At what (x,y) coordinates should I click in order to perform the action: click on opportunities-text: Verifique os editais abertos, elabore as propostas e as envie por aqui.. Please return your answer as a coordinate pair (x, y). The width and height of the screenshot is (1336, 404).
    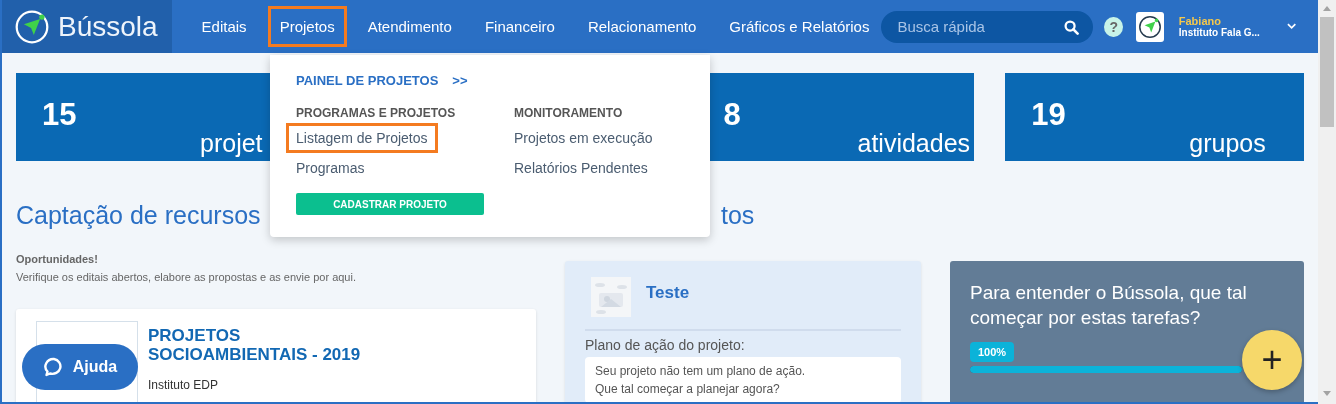
    Looking at the image, I should click on (186, 277).